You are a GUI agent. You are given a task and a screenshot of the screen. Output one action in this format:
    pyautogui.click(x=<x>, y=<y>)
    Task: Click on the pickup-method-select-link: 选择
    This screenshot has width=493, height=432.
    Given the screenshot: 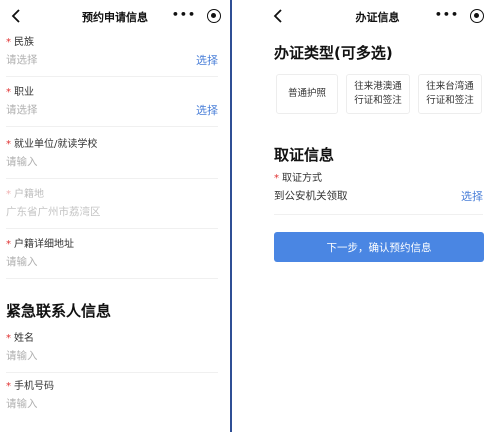 What is the action you would take?
    pyautogui.click(x=472, y=196)
    